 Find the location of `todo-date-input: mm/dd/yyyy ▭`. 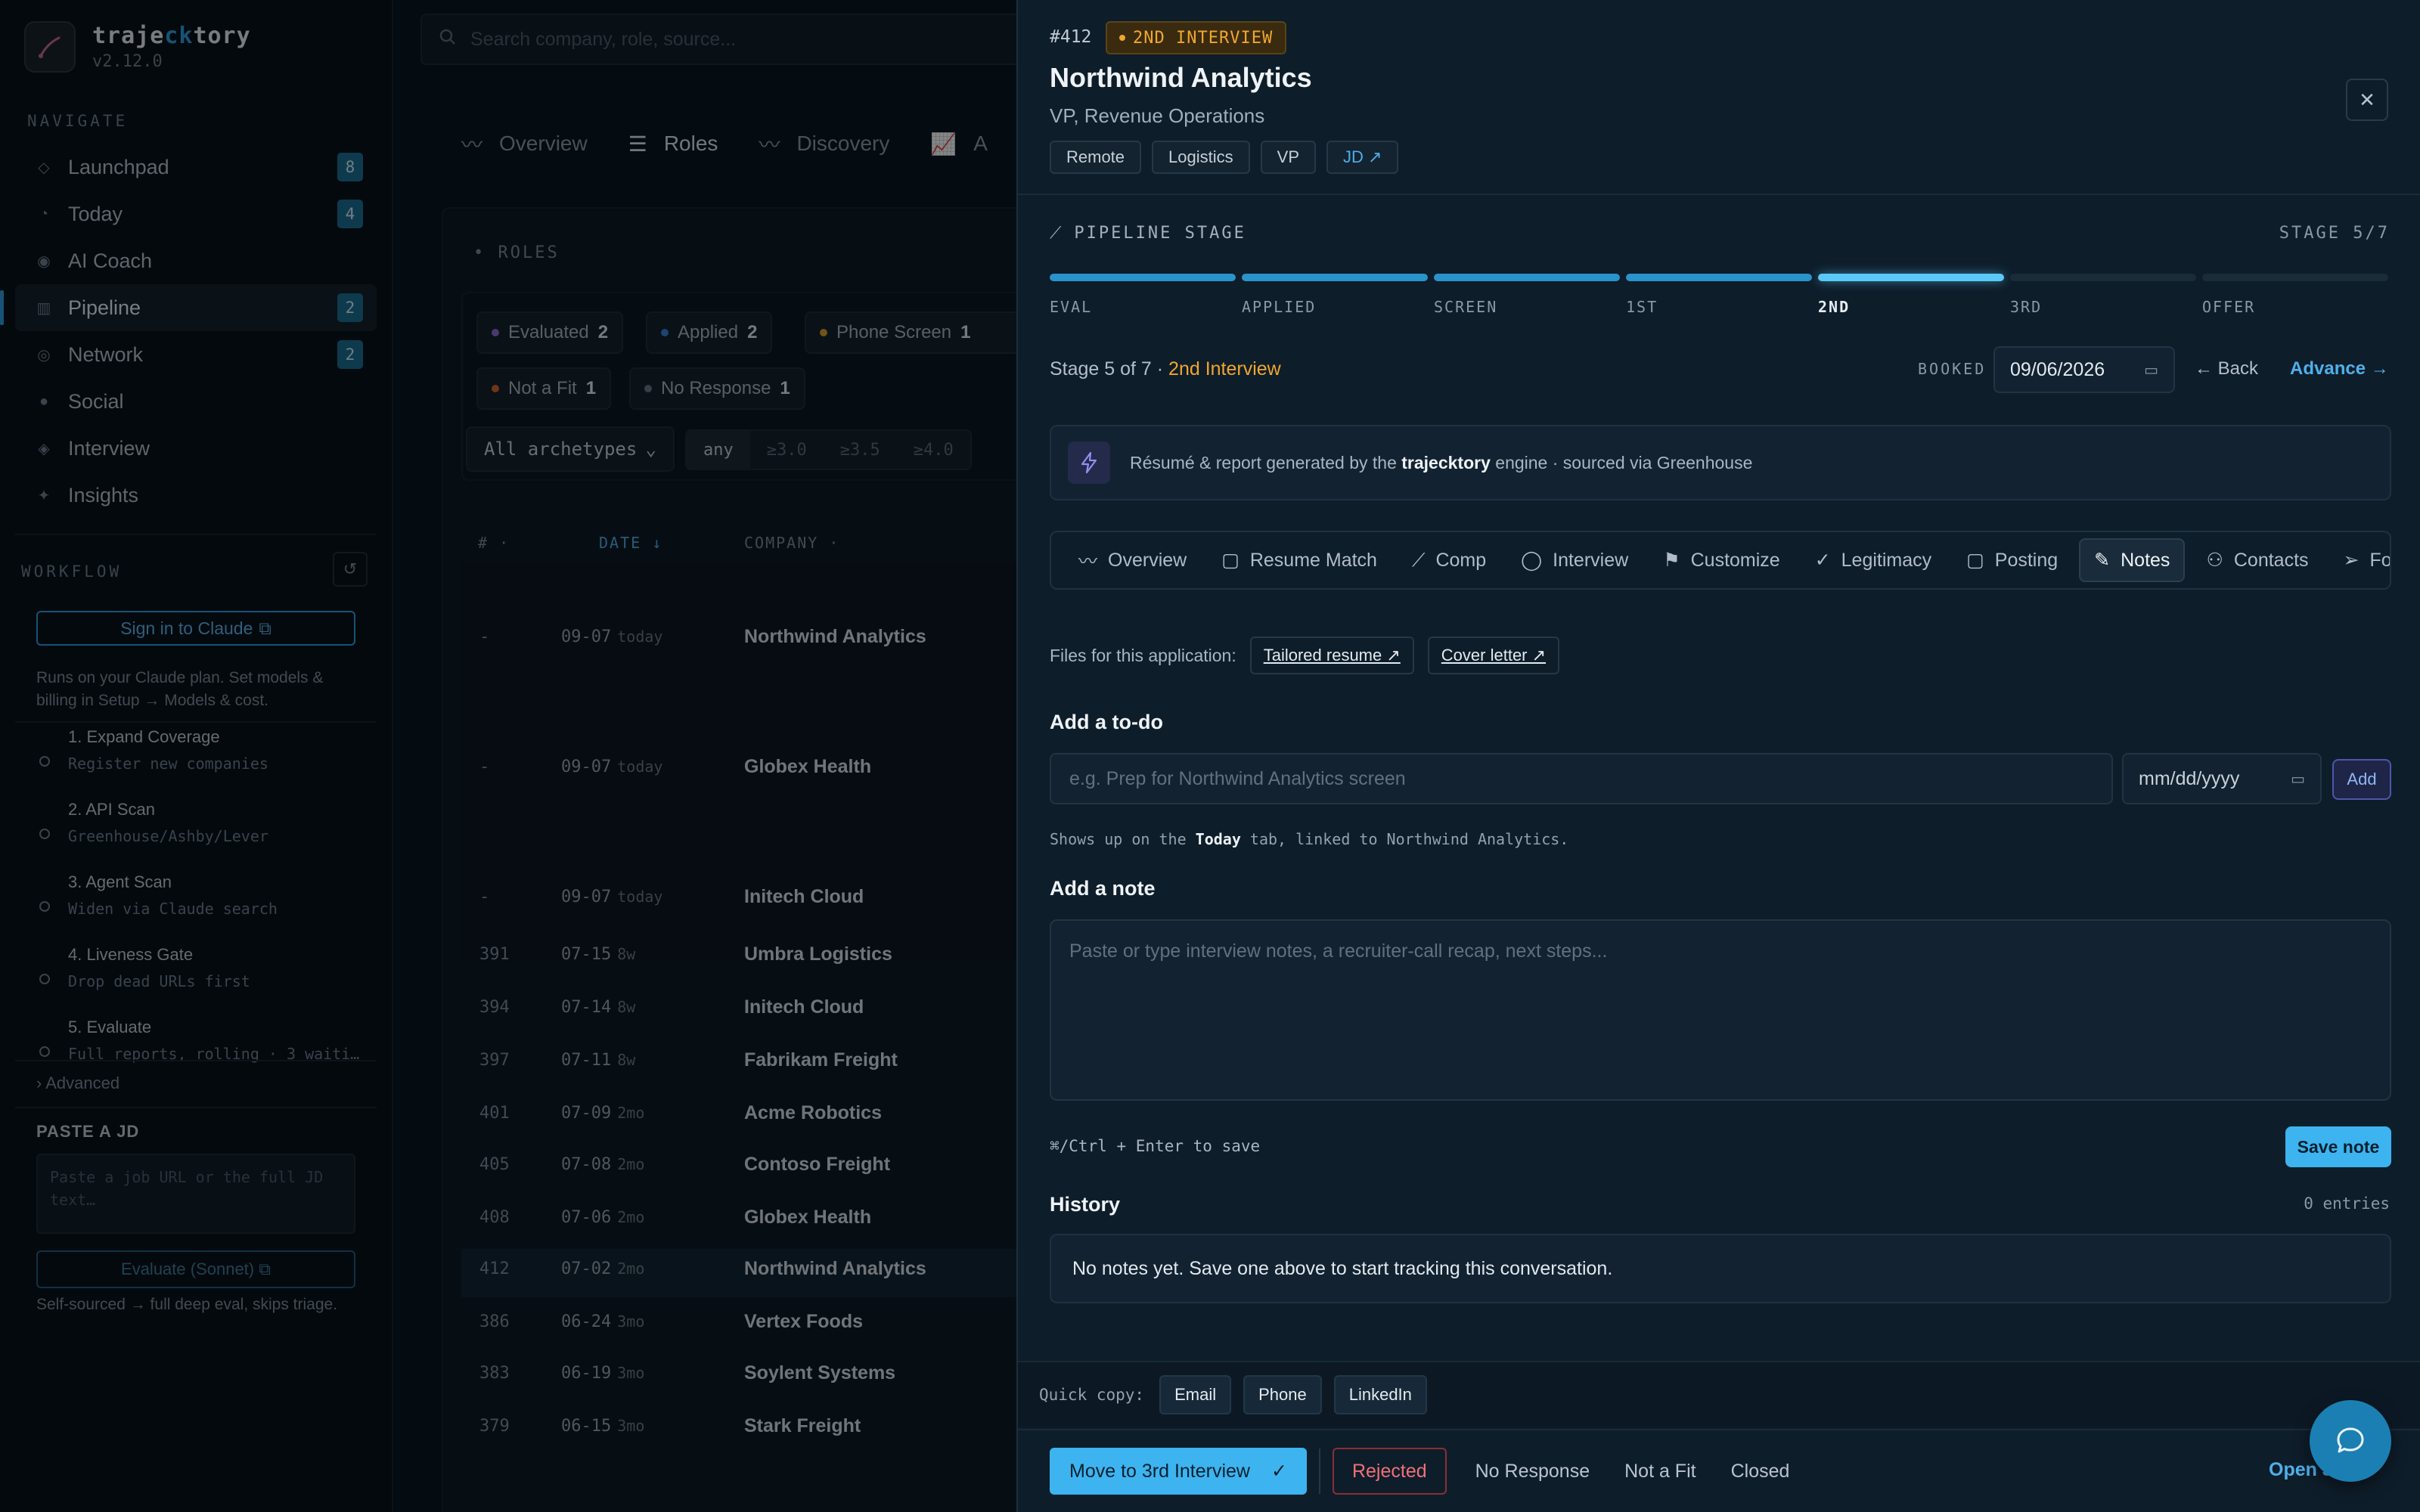

todo-date-input: mm/dd/yyyy ▭ is located at coordinates (2222, 778).